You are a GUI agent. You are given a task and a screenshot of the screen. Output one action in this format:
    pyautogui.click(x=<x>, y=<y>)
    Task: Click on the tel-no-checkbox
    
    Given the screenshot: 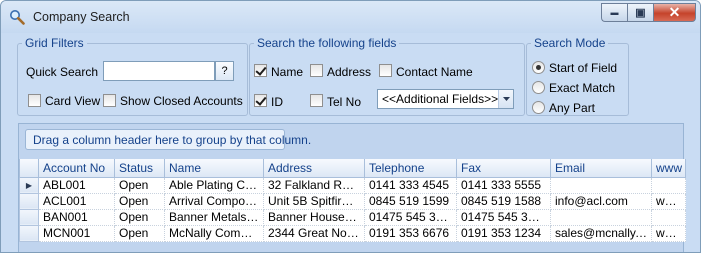 What is the action you would take?
    pyautogui.click(x=316, y=100)
    